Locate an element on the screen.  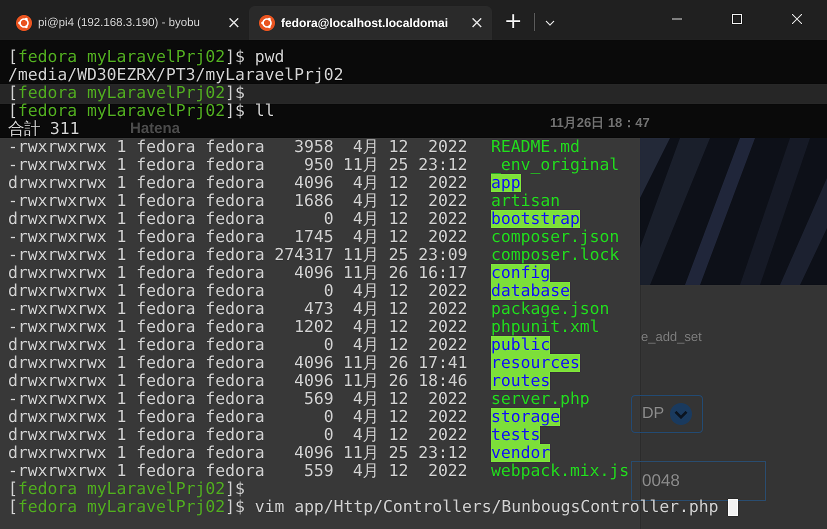
file-name: app is located at coordinates (506, 183).